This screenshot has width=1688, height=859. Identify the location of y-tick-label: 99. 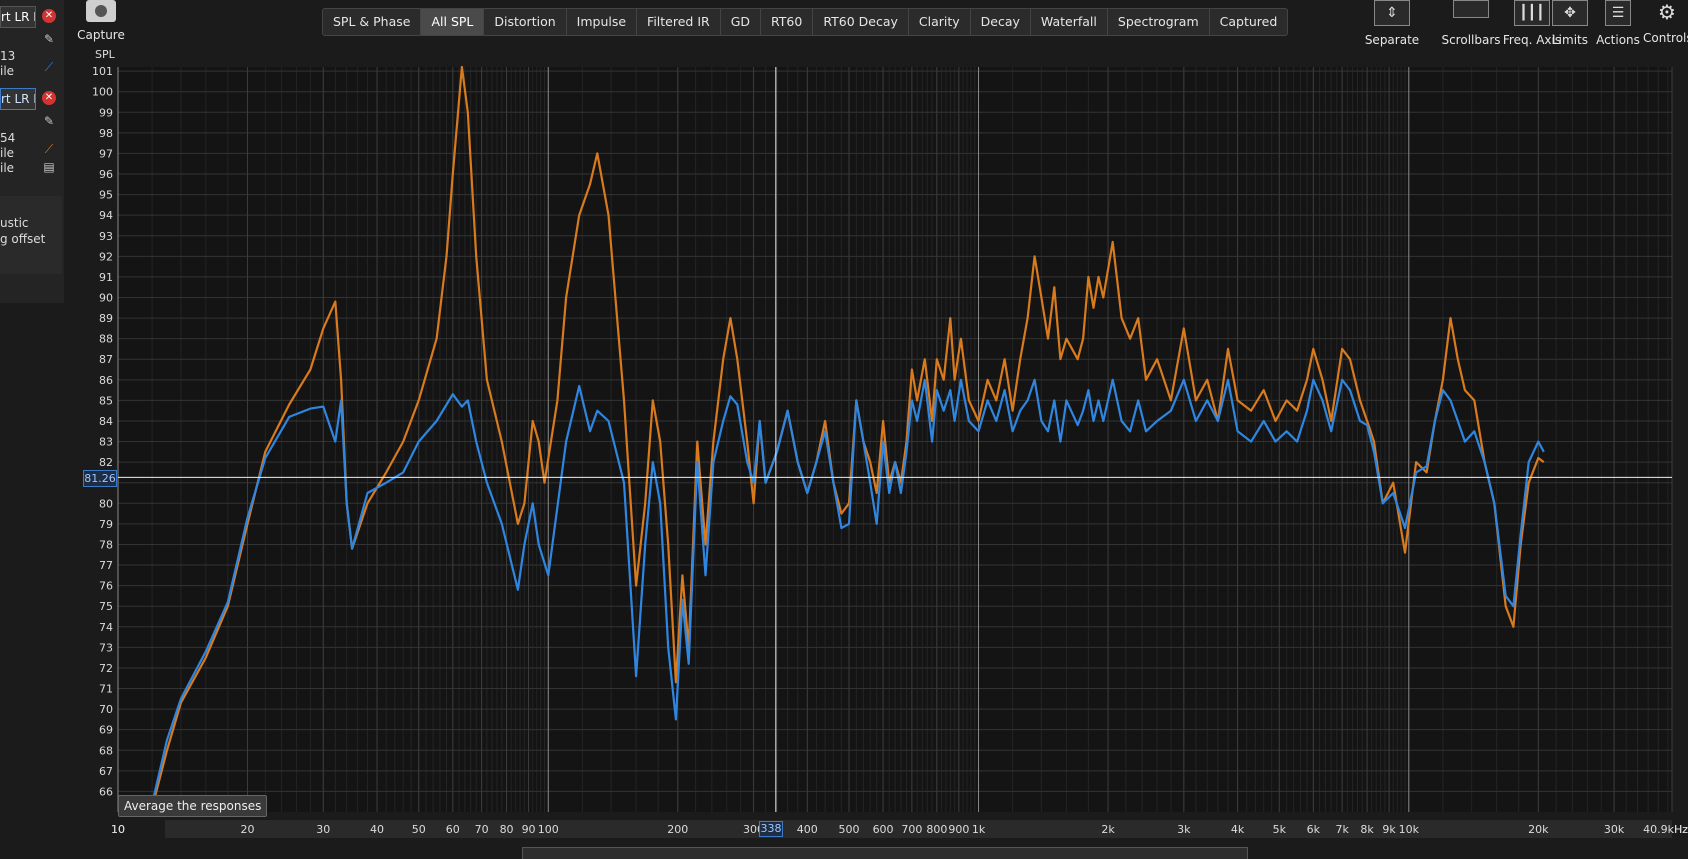
(106, 112).